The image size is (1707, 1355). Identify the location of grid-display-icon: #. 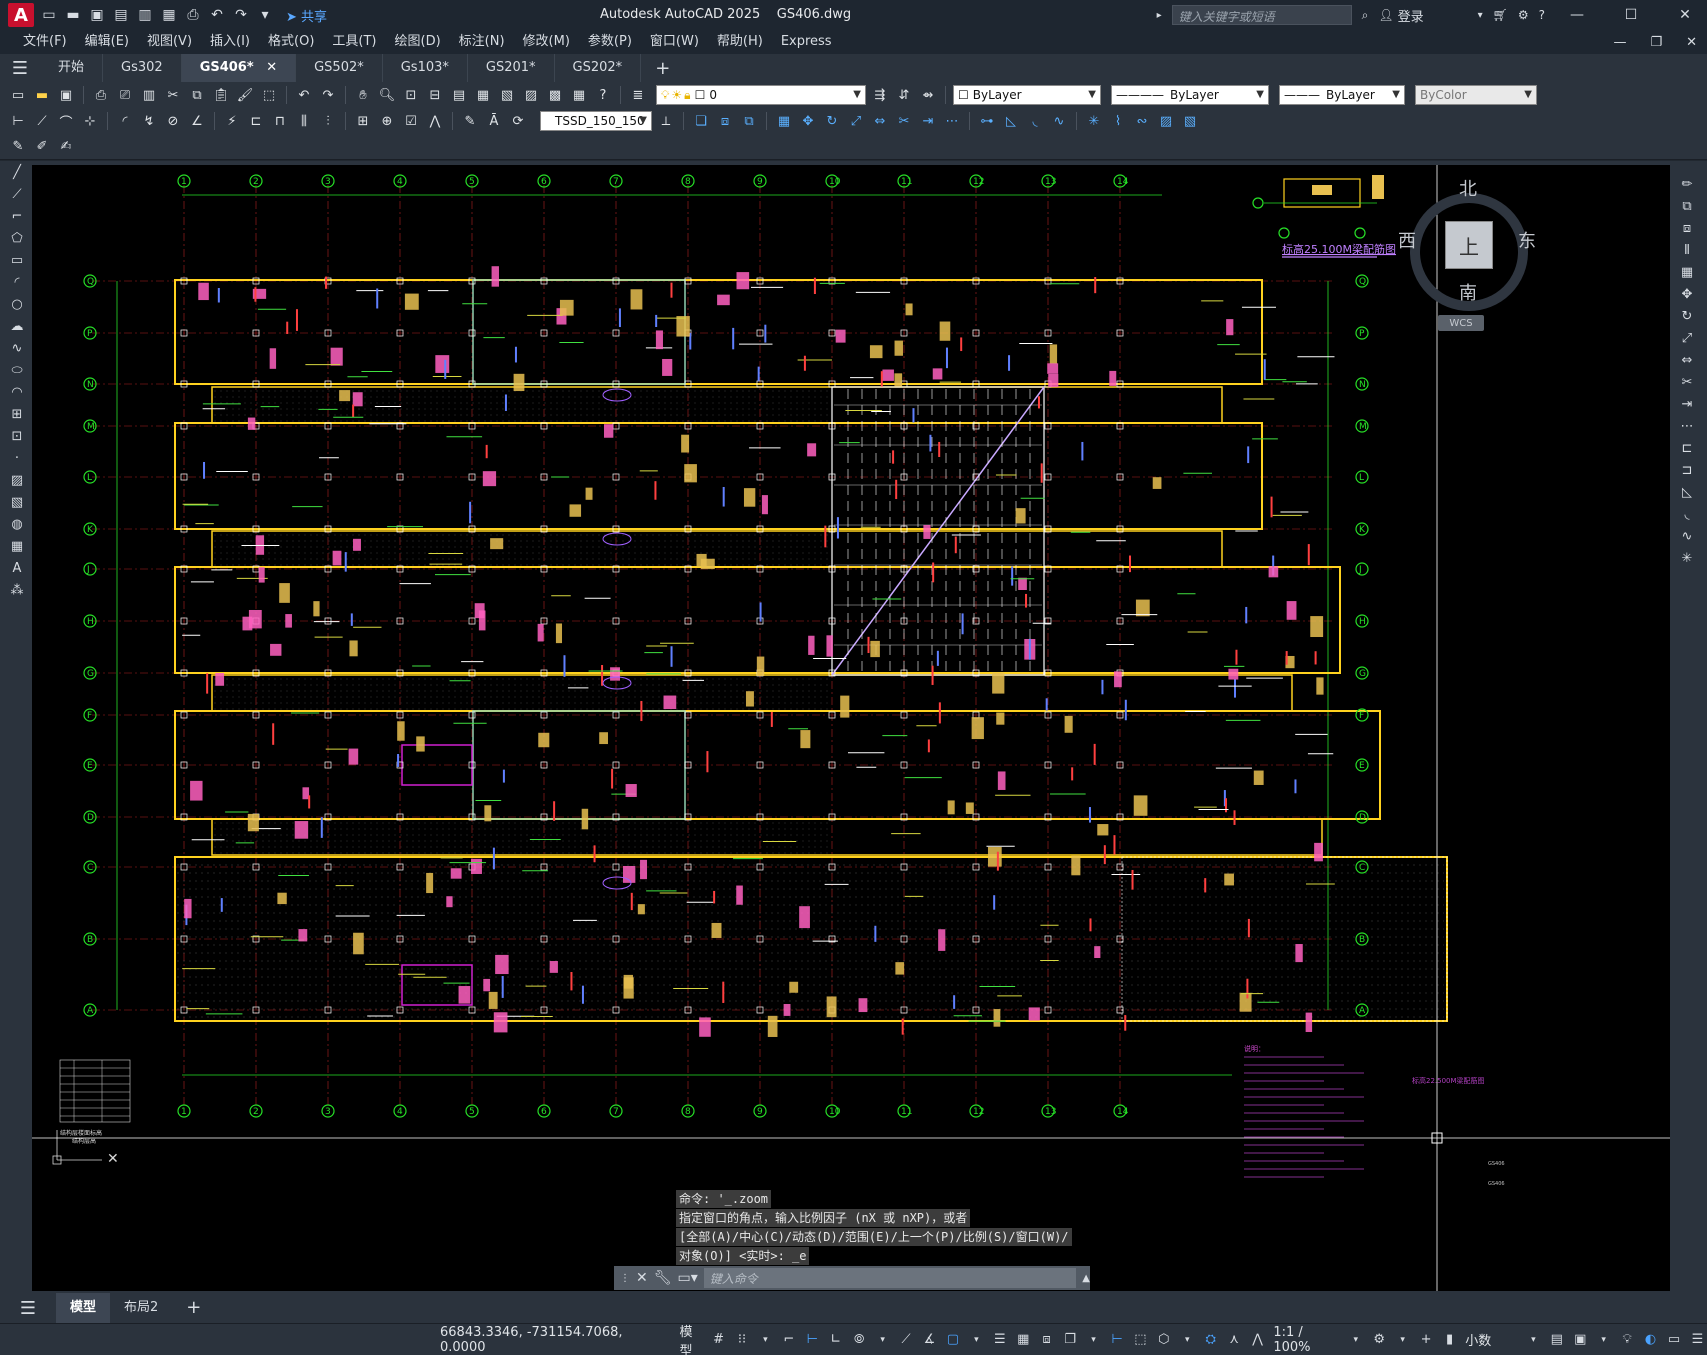
(718, 1340).